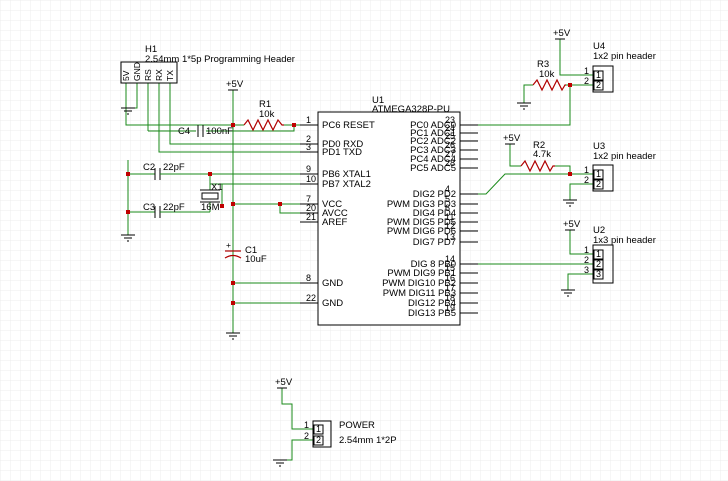 This screenshot has height=481, width=728. What do you see at coordinates (335, 222) in the screenshot?
I see `u1-pin-name: AREF` at bounding box center [335, 222].